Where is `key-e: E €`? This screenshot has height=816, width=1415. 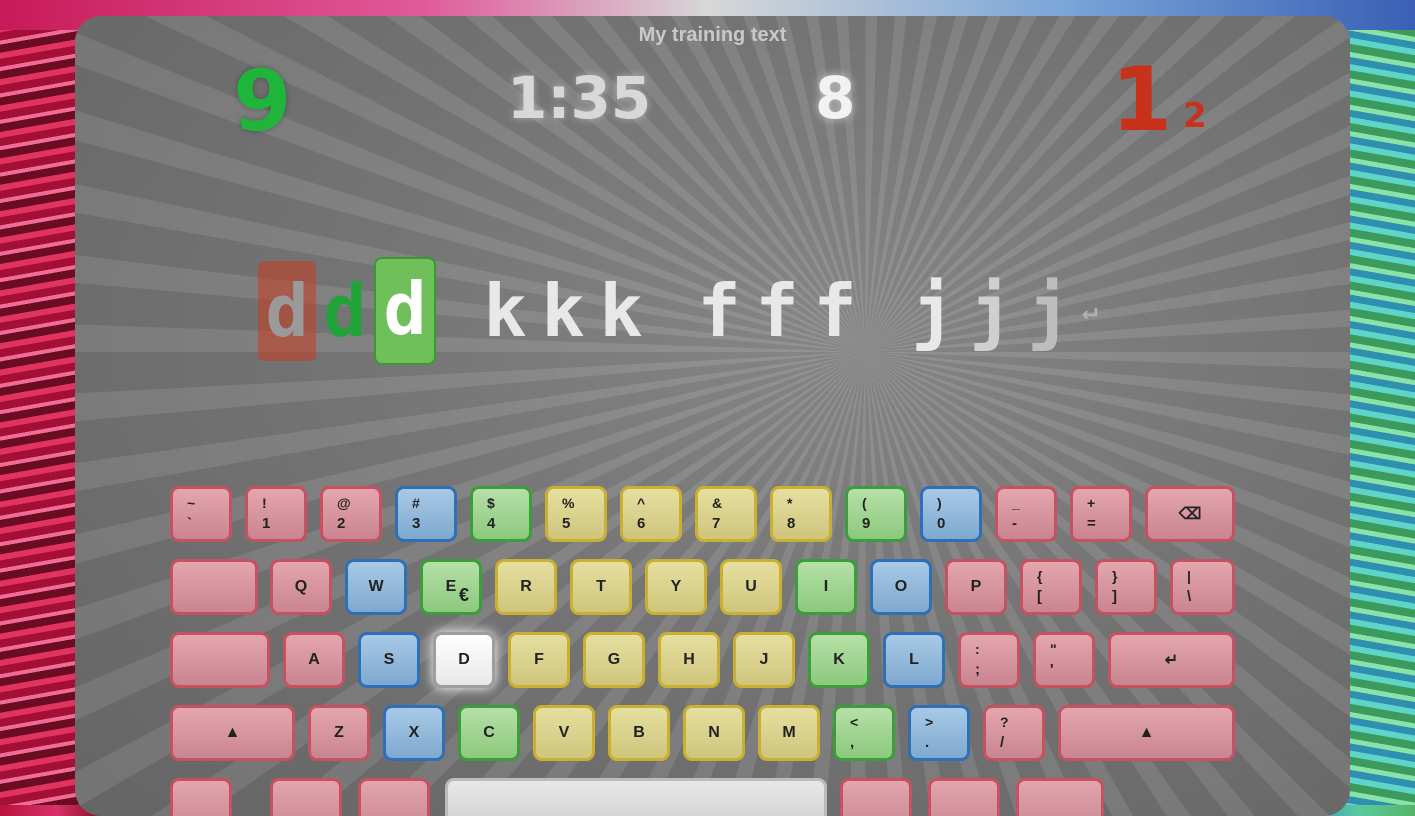 key-e: E € is located at coordinates (451, 587).